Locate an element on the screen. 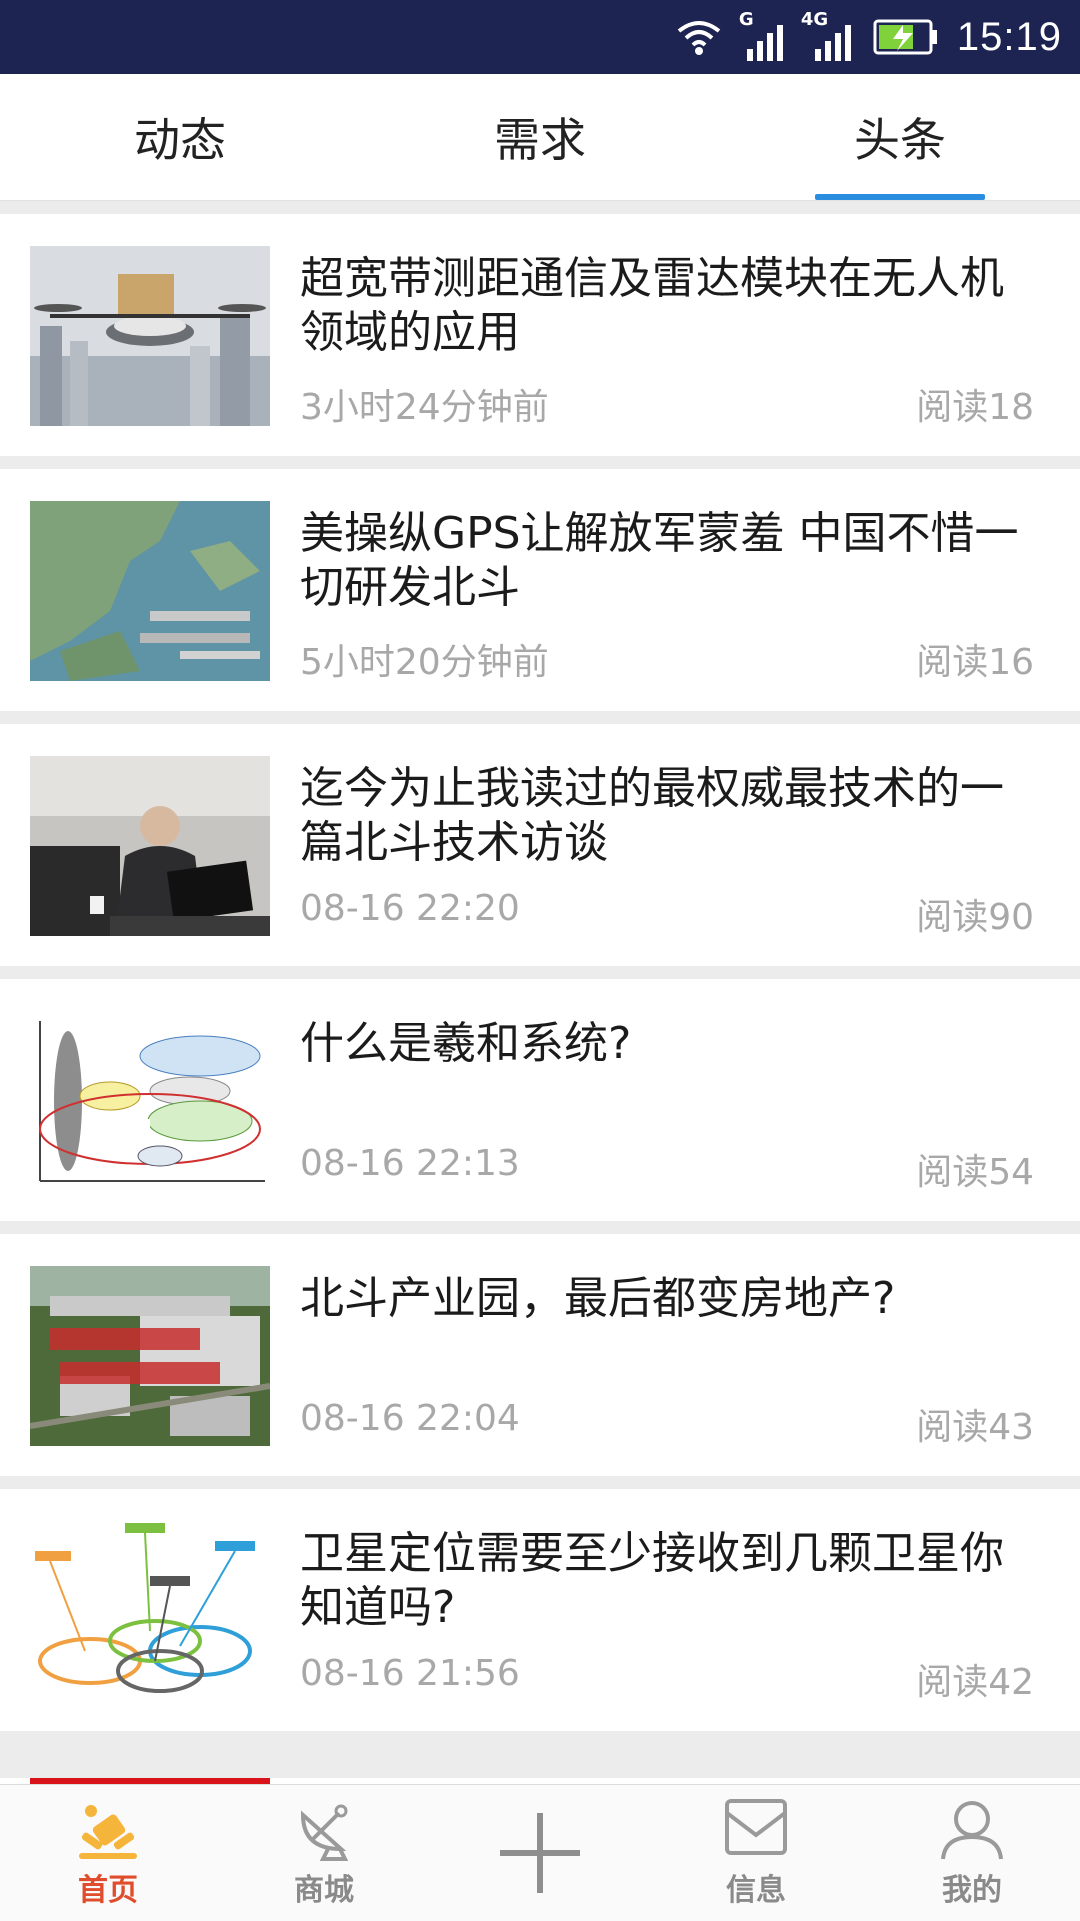 The image size is (1080, 1921). tab-dongtai: 动态 is located at coordinates (180, 137).